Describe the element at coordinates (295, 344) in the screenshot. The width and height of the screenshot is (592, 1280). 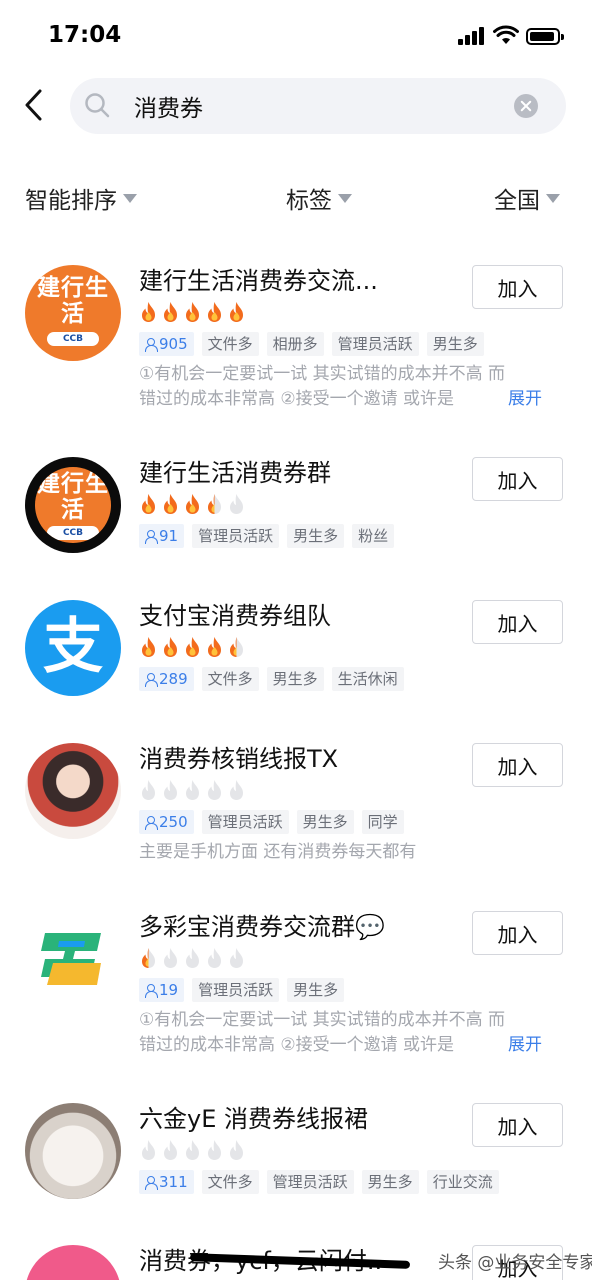
I see `group-tag: 相册多` at that location.